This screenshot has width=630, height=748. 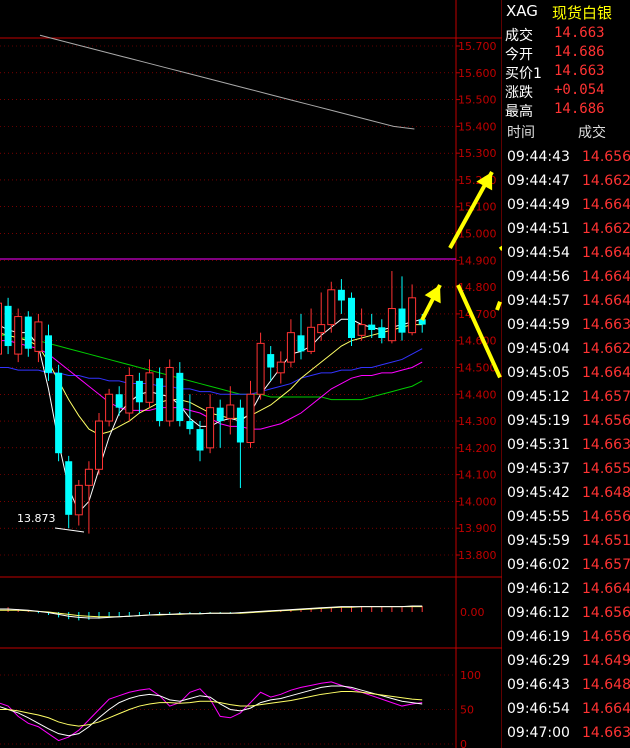 What do you see at coordinates (606, 469) in the screenshot?
I see `tick-price: 14.655` at bounding box center [606, 469].